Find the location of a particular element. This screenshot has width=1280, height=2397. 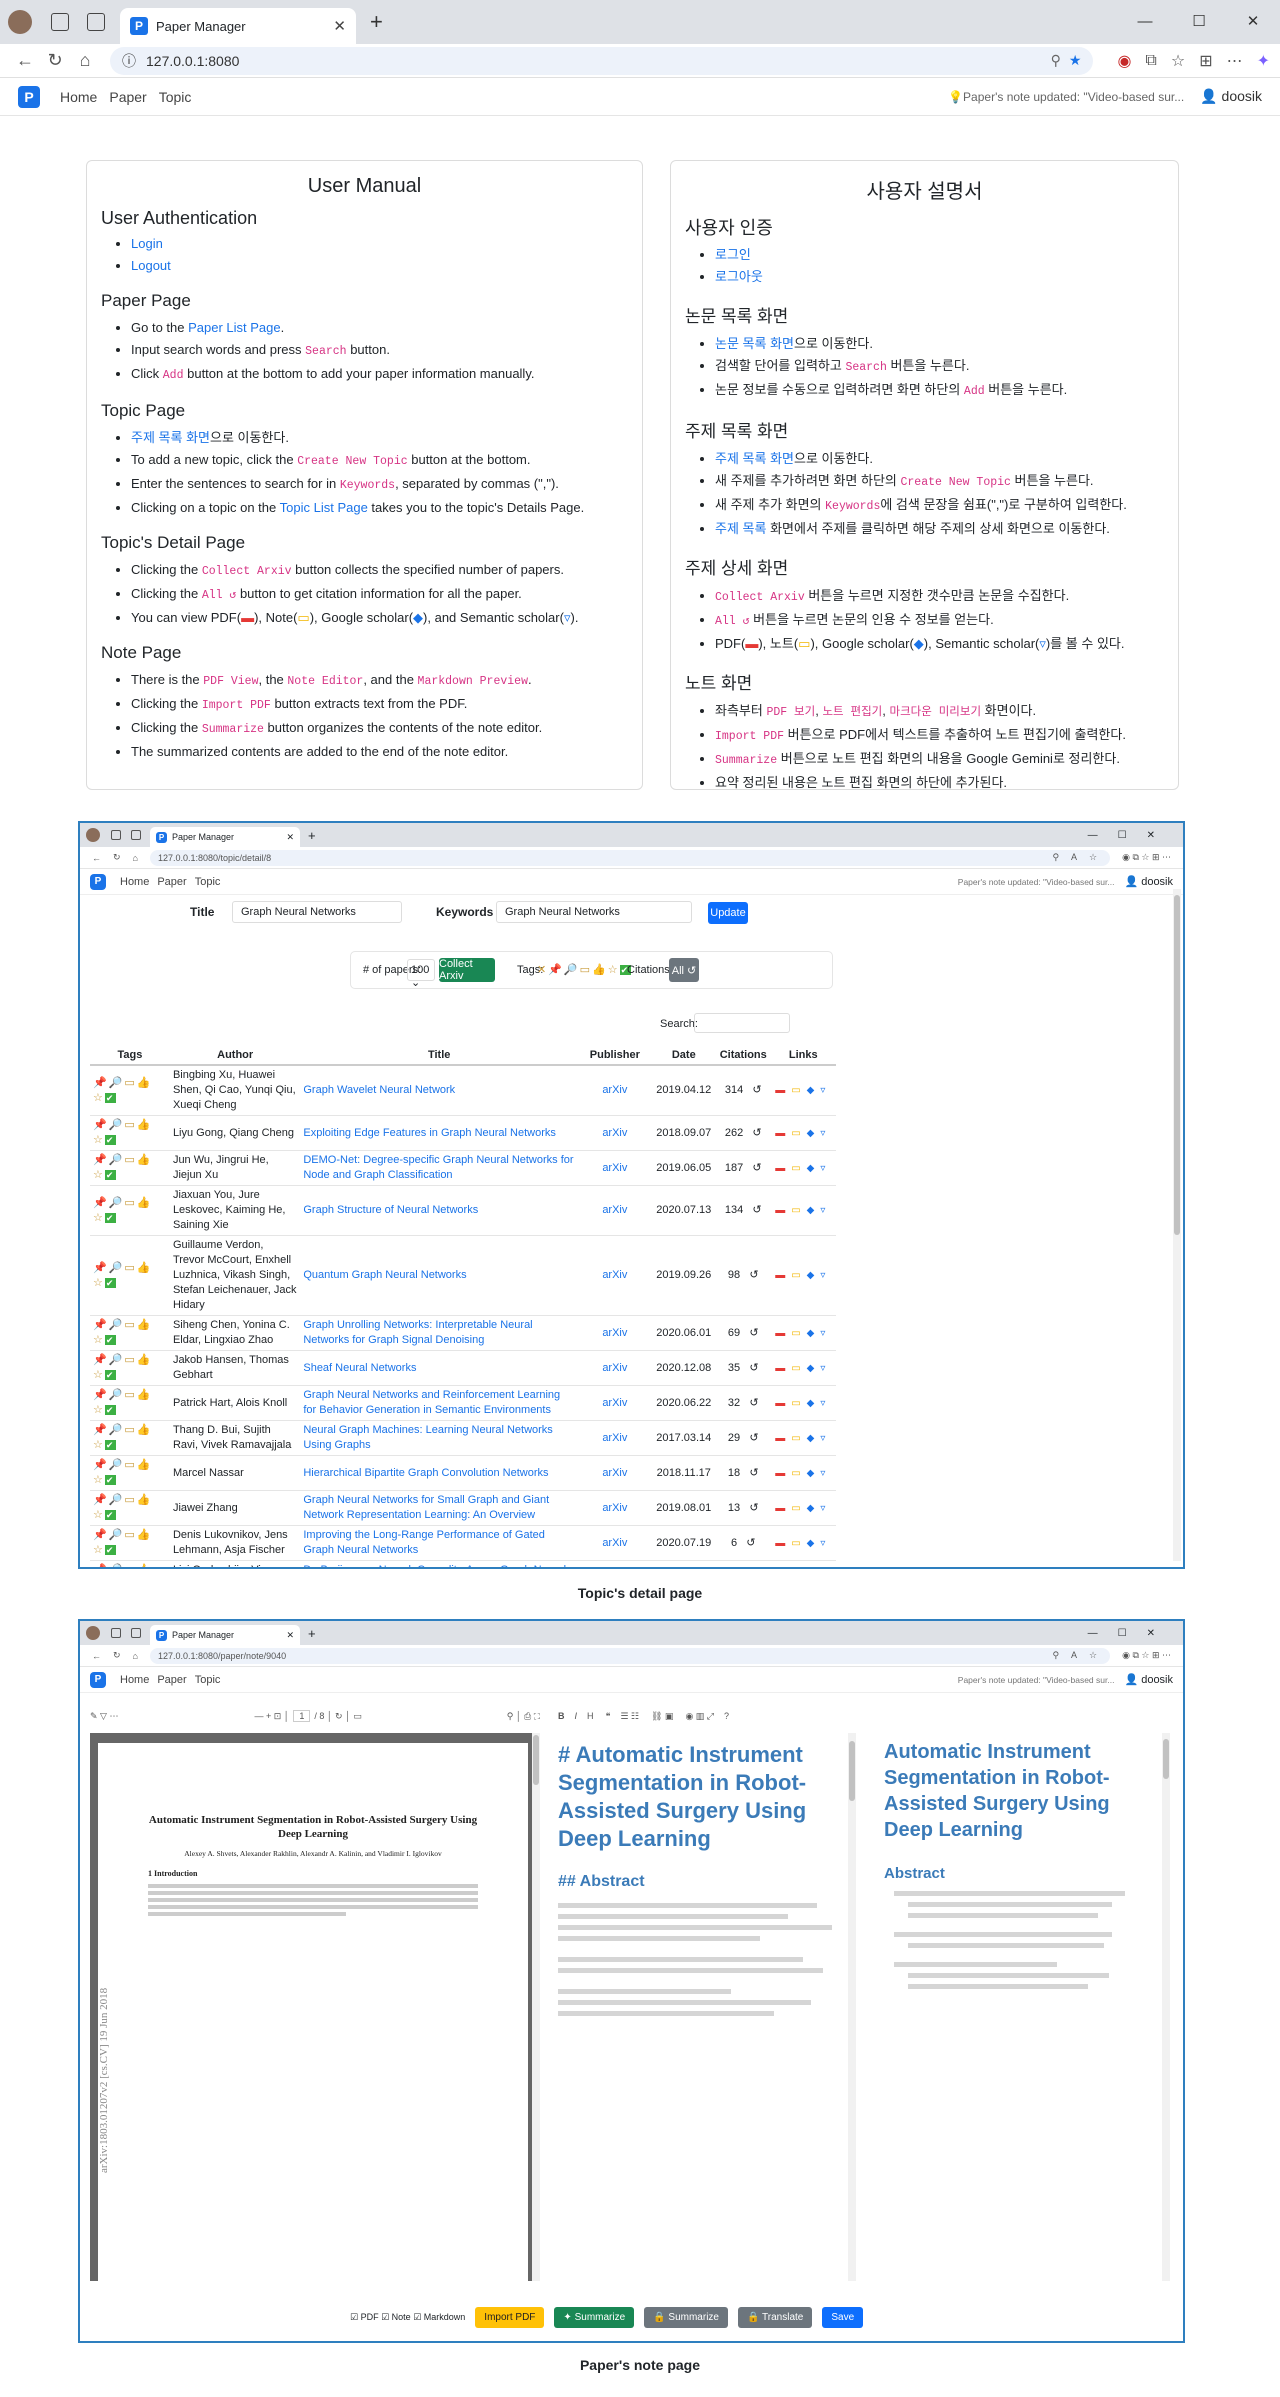

col-date: Date is located at coordinates (683, 1055).